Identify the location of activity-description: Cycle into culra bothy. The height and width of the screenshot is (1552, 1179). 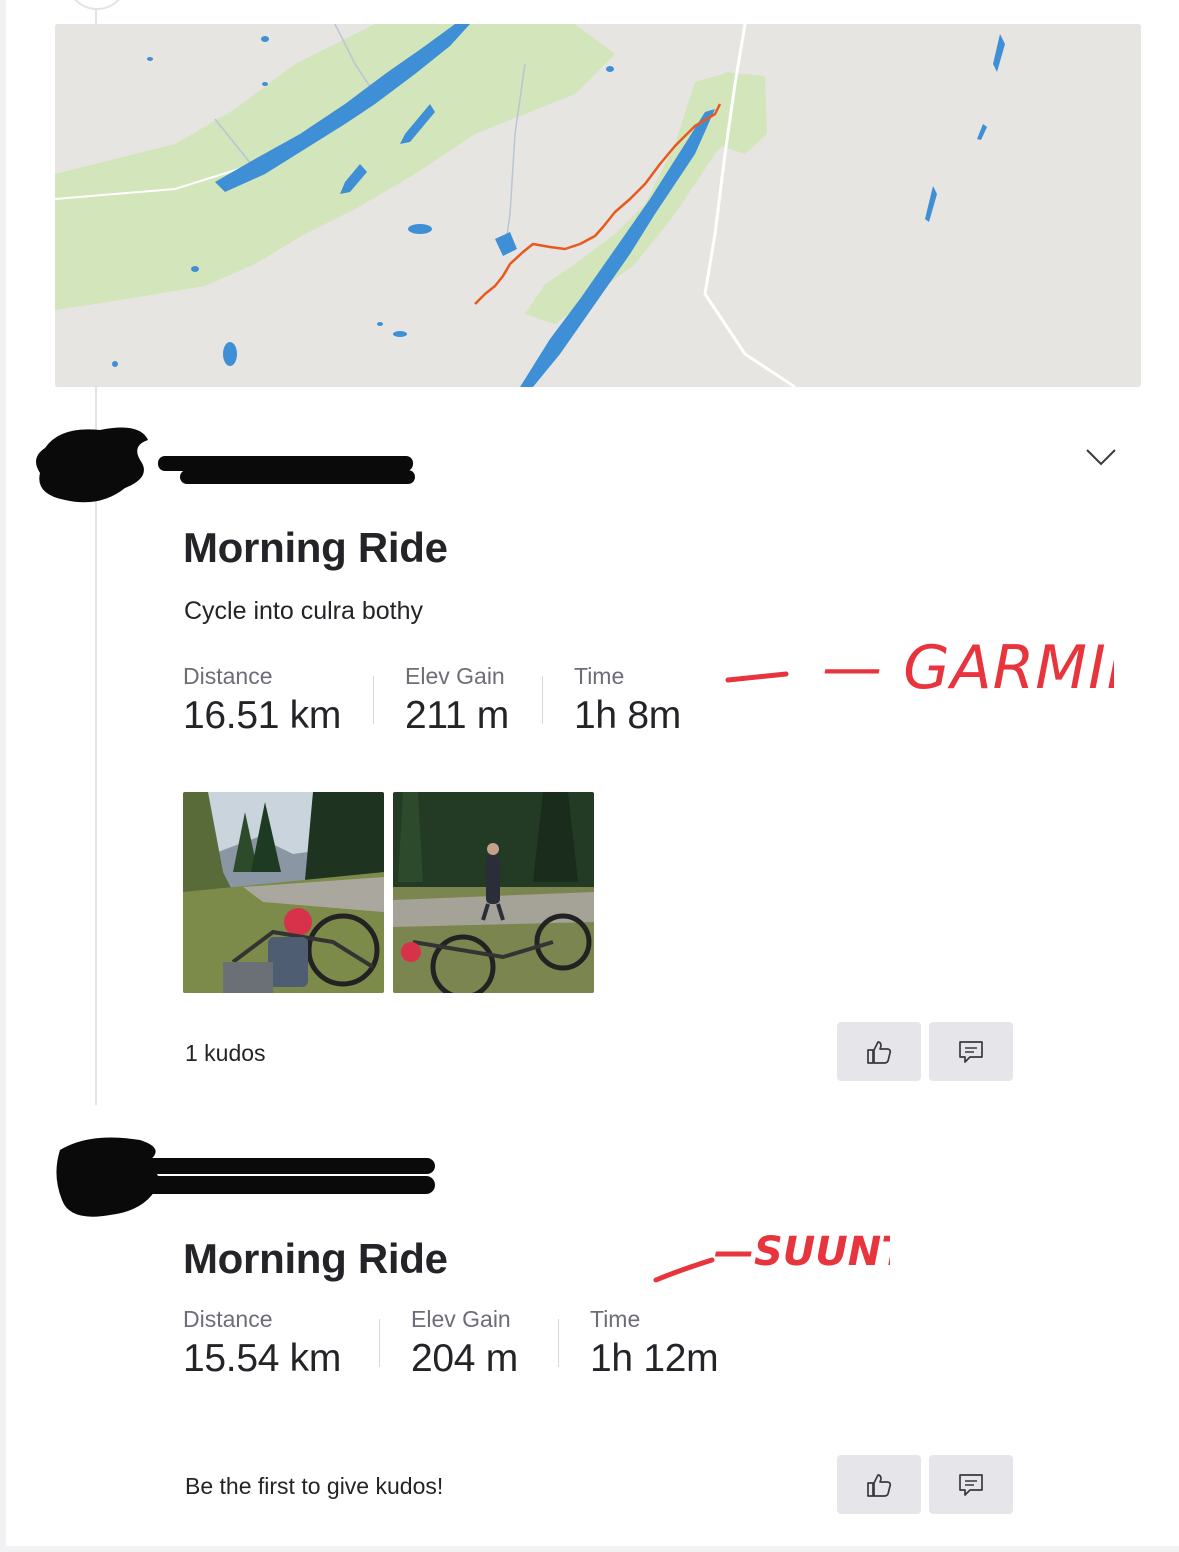
(304, 611).